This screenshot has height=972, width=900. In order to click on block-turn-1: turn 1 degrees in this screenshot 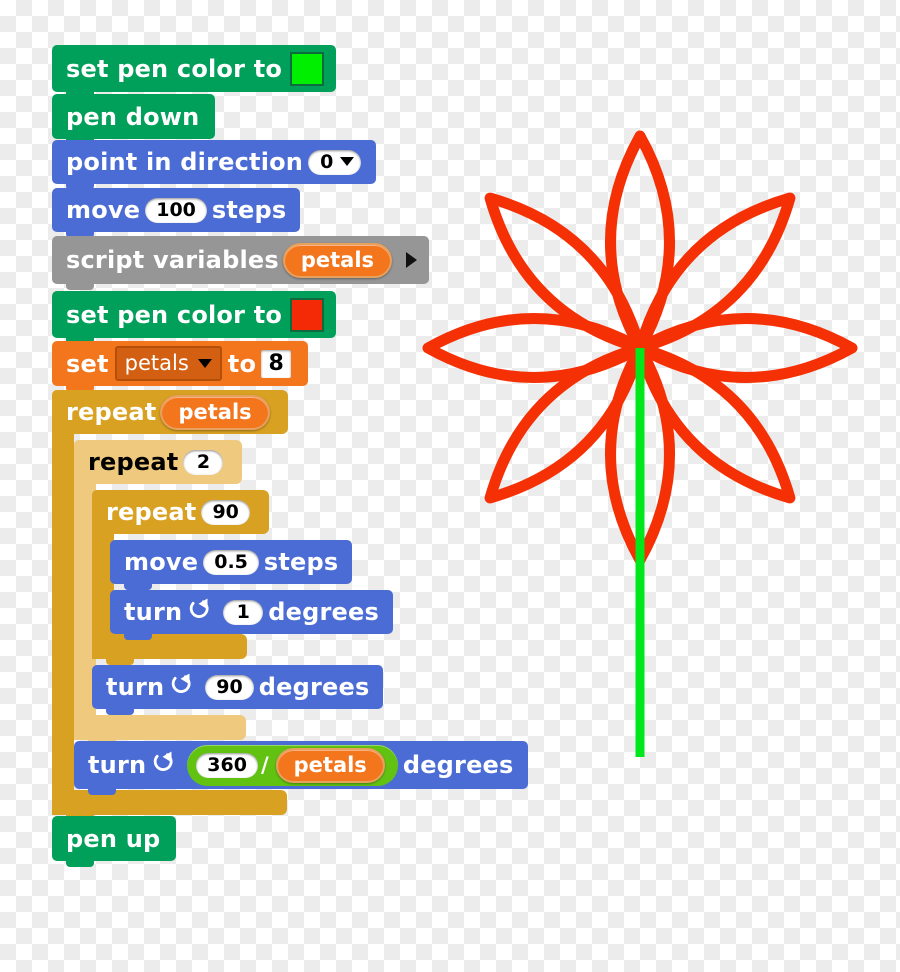, I will do `click(251, 615)`.